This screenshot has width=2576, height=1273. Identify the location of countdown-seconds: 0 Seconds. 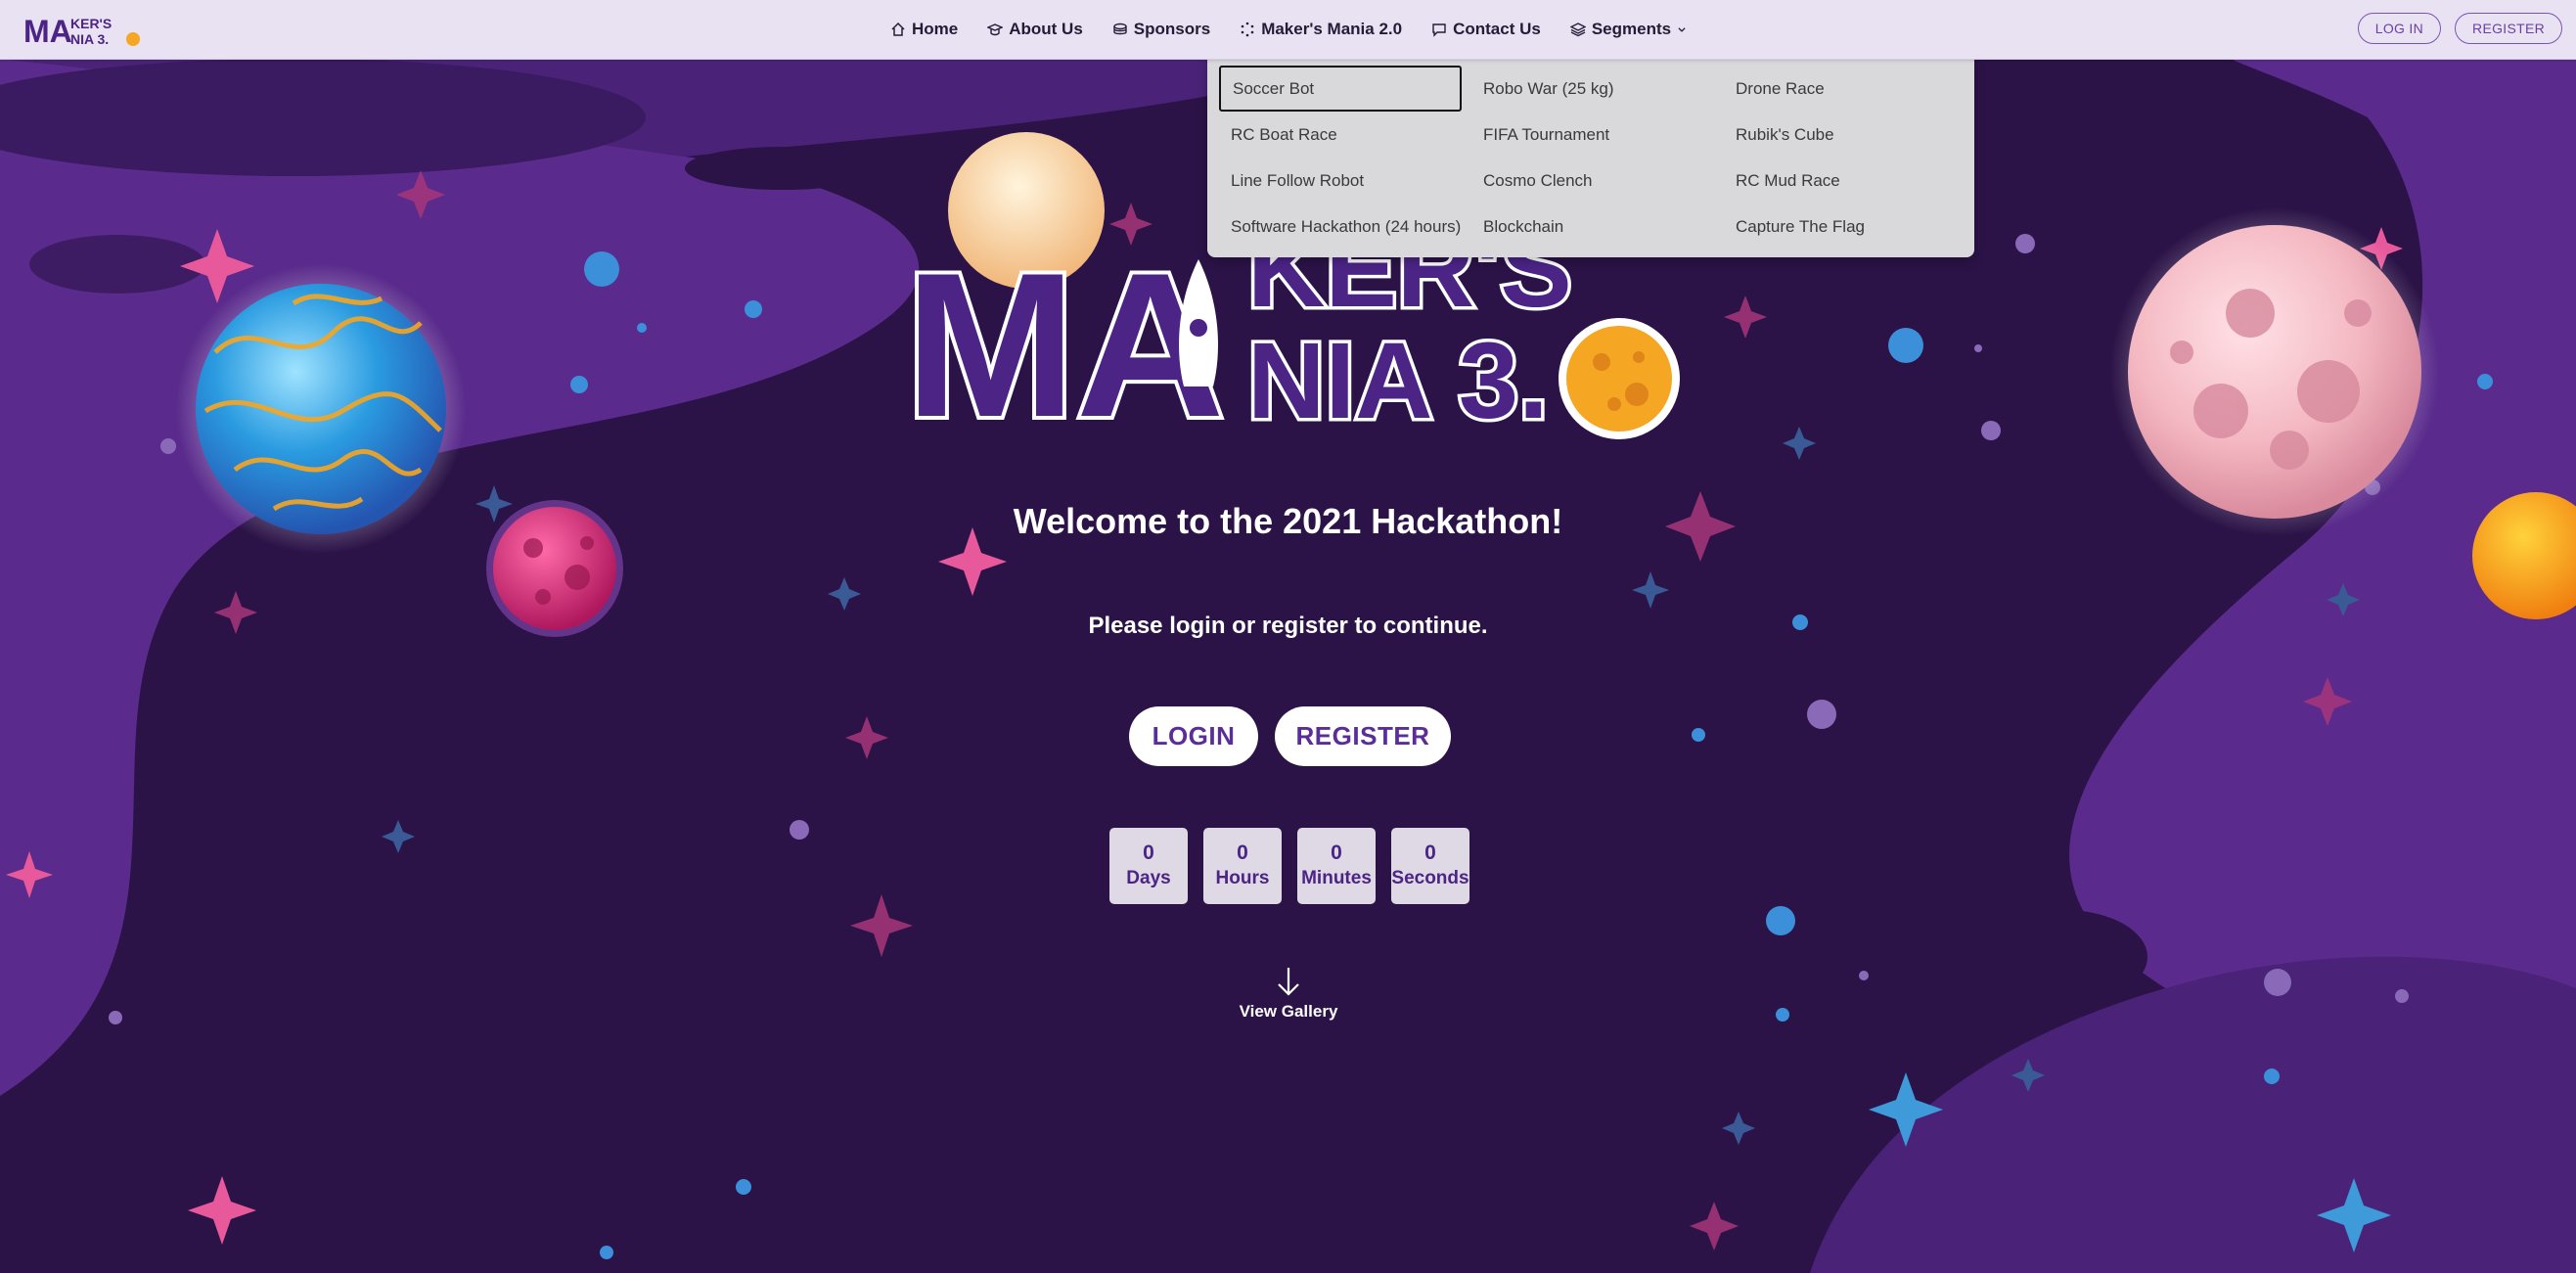
(1430, 866).